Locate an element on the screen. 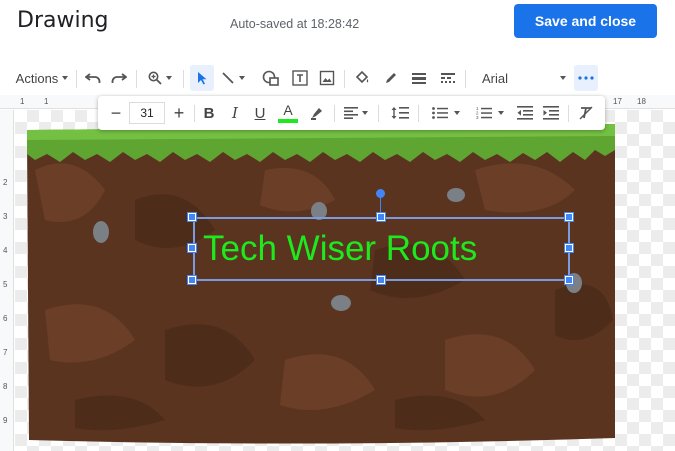  align-menu is located at coordinates (356, 113).